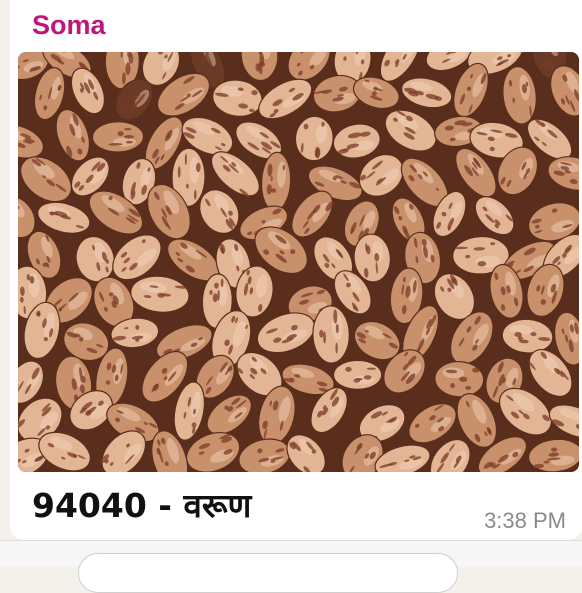 This screenshot has width=582, height=593. What do you see at coordinates (69, 25) in the screenshot?
I see `sender-name: Soma` at bounding box center [69, 25].